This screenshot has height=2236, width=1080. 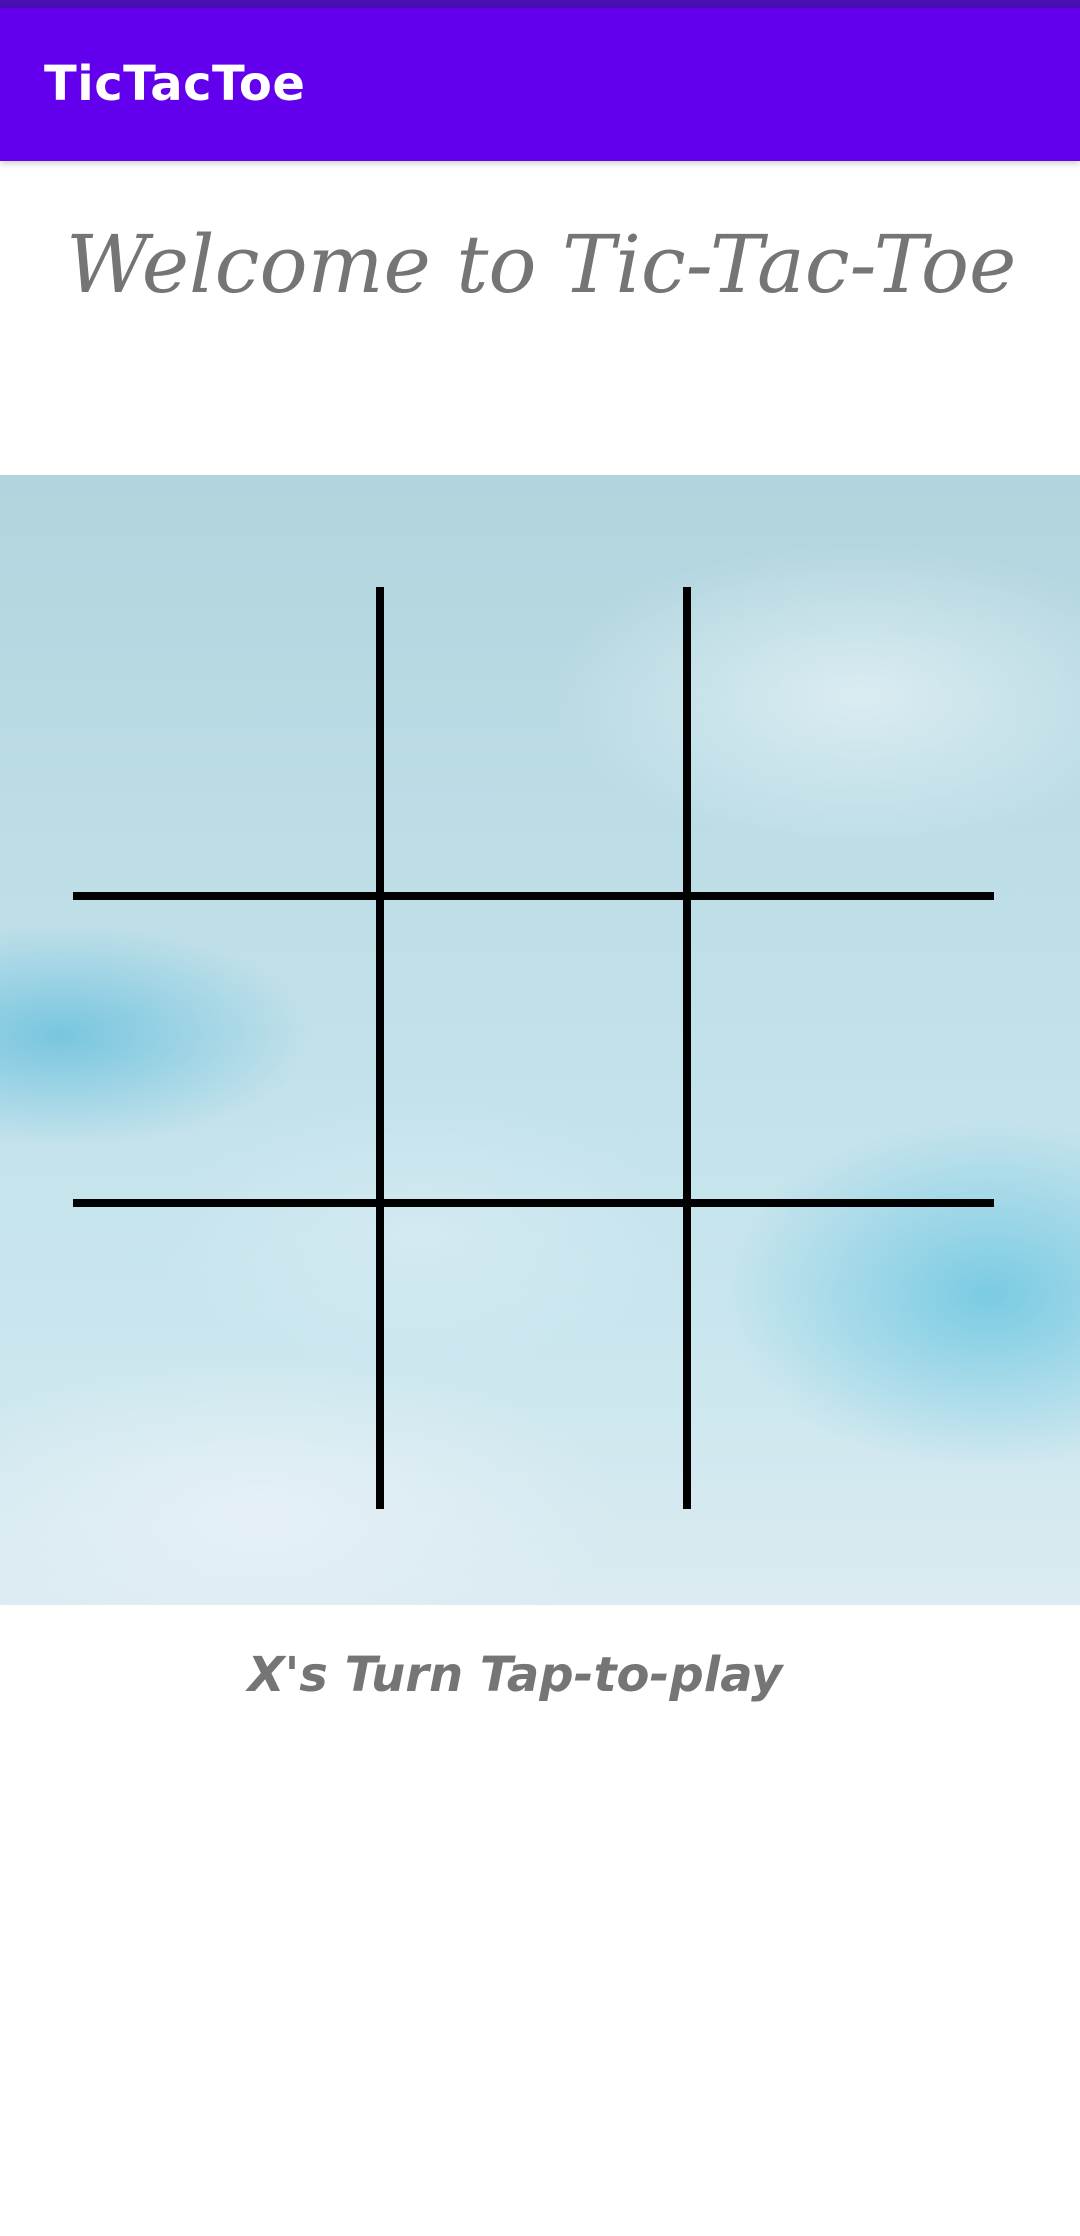 What do you see at coordinates (540, 4) in the screenshot?
I see `status-bar` at bounding box center [540, 4].